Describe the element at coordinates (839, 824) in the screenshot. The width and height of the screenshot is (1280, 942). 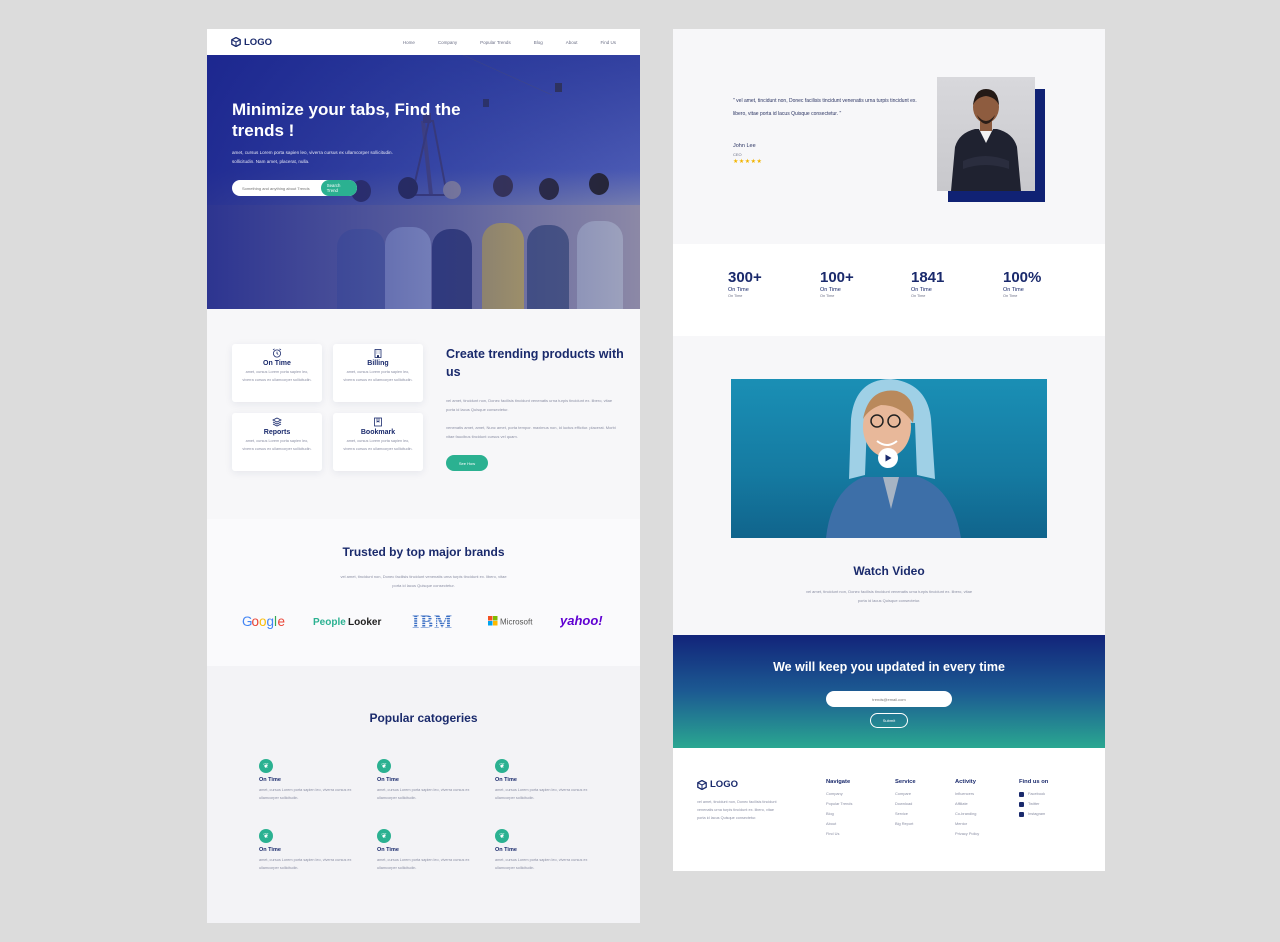
I see `footer-link: About` at that location.